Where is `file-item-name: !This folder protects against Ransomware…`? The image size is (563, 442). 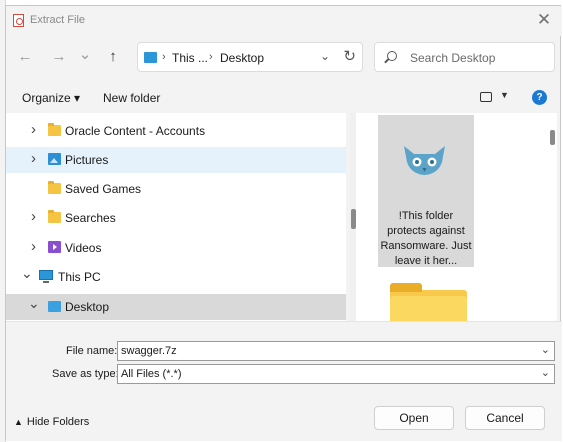 file-item-name: !This folder protects against Ransomware… is located at coordinates (426, 238).